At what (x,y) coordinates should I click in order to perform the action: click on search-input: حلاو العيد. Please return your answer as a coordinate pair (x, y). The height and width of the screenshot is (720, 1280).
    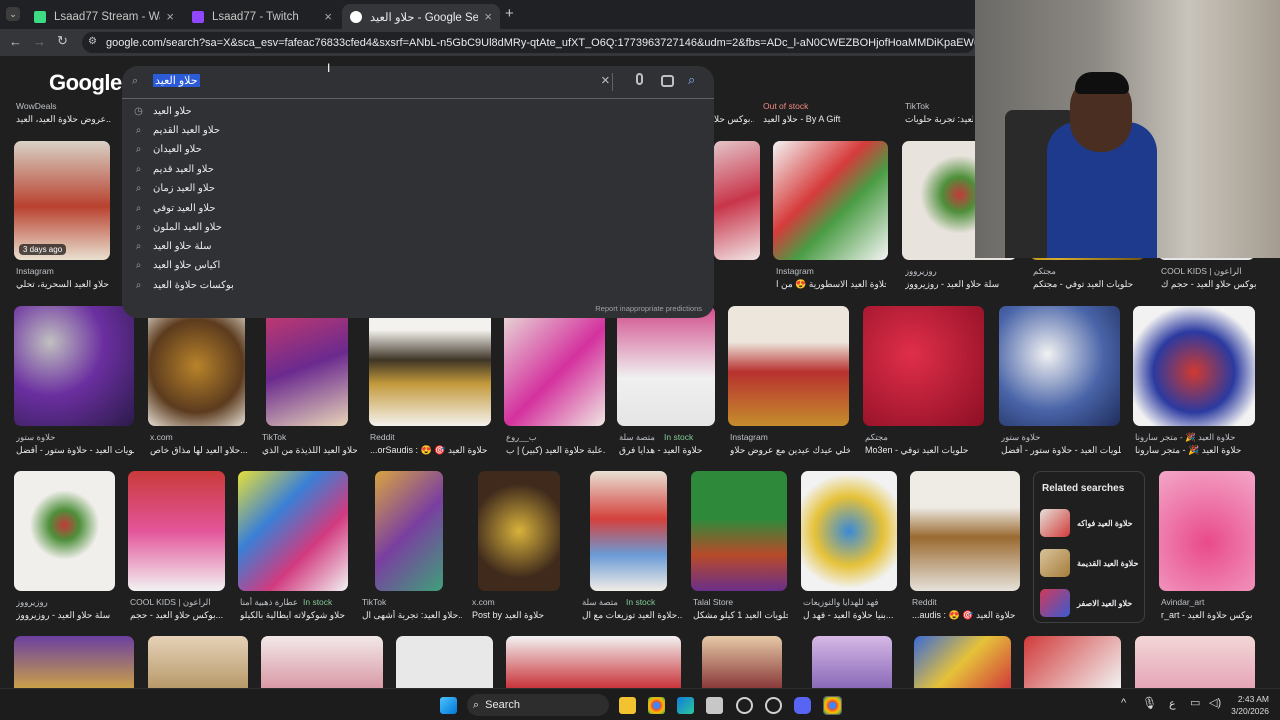
    Looking at the image, I should click on (176, 80).